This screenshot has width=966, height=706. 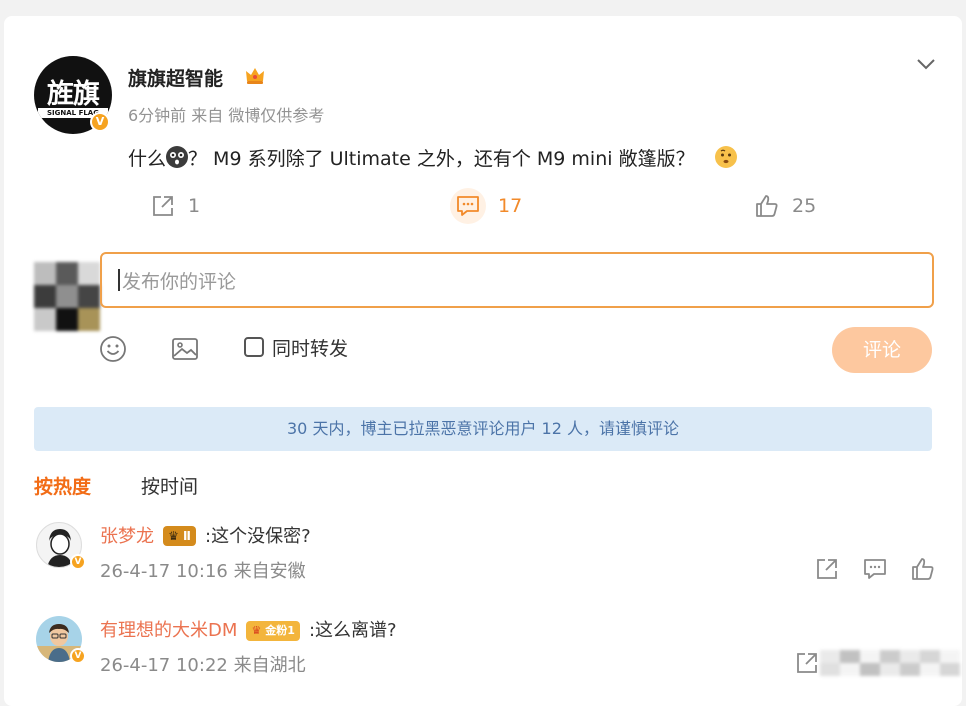 I want to click on post-content-before: 什么, so click(x=147, y=159).